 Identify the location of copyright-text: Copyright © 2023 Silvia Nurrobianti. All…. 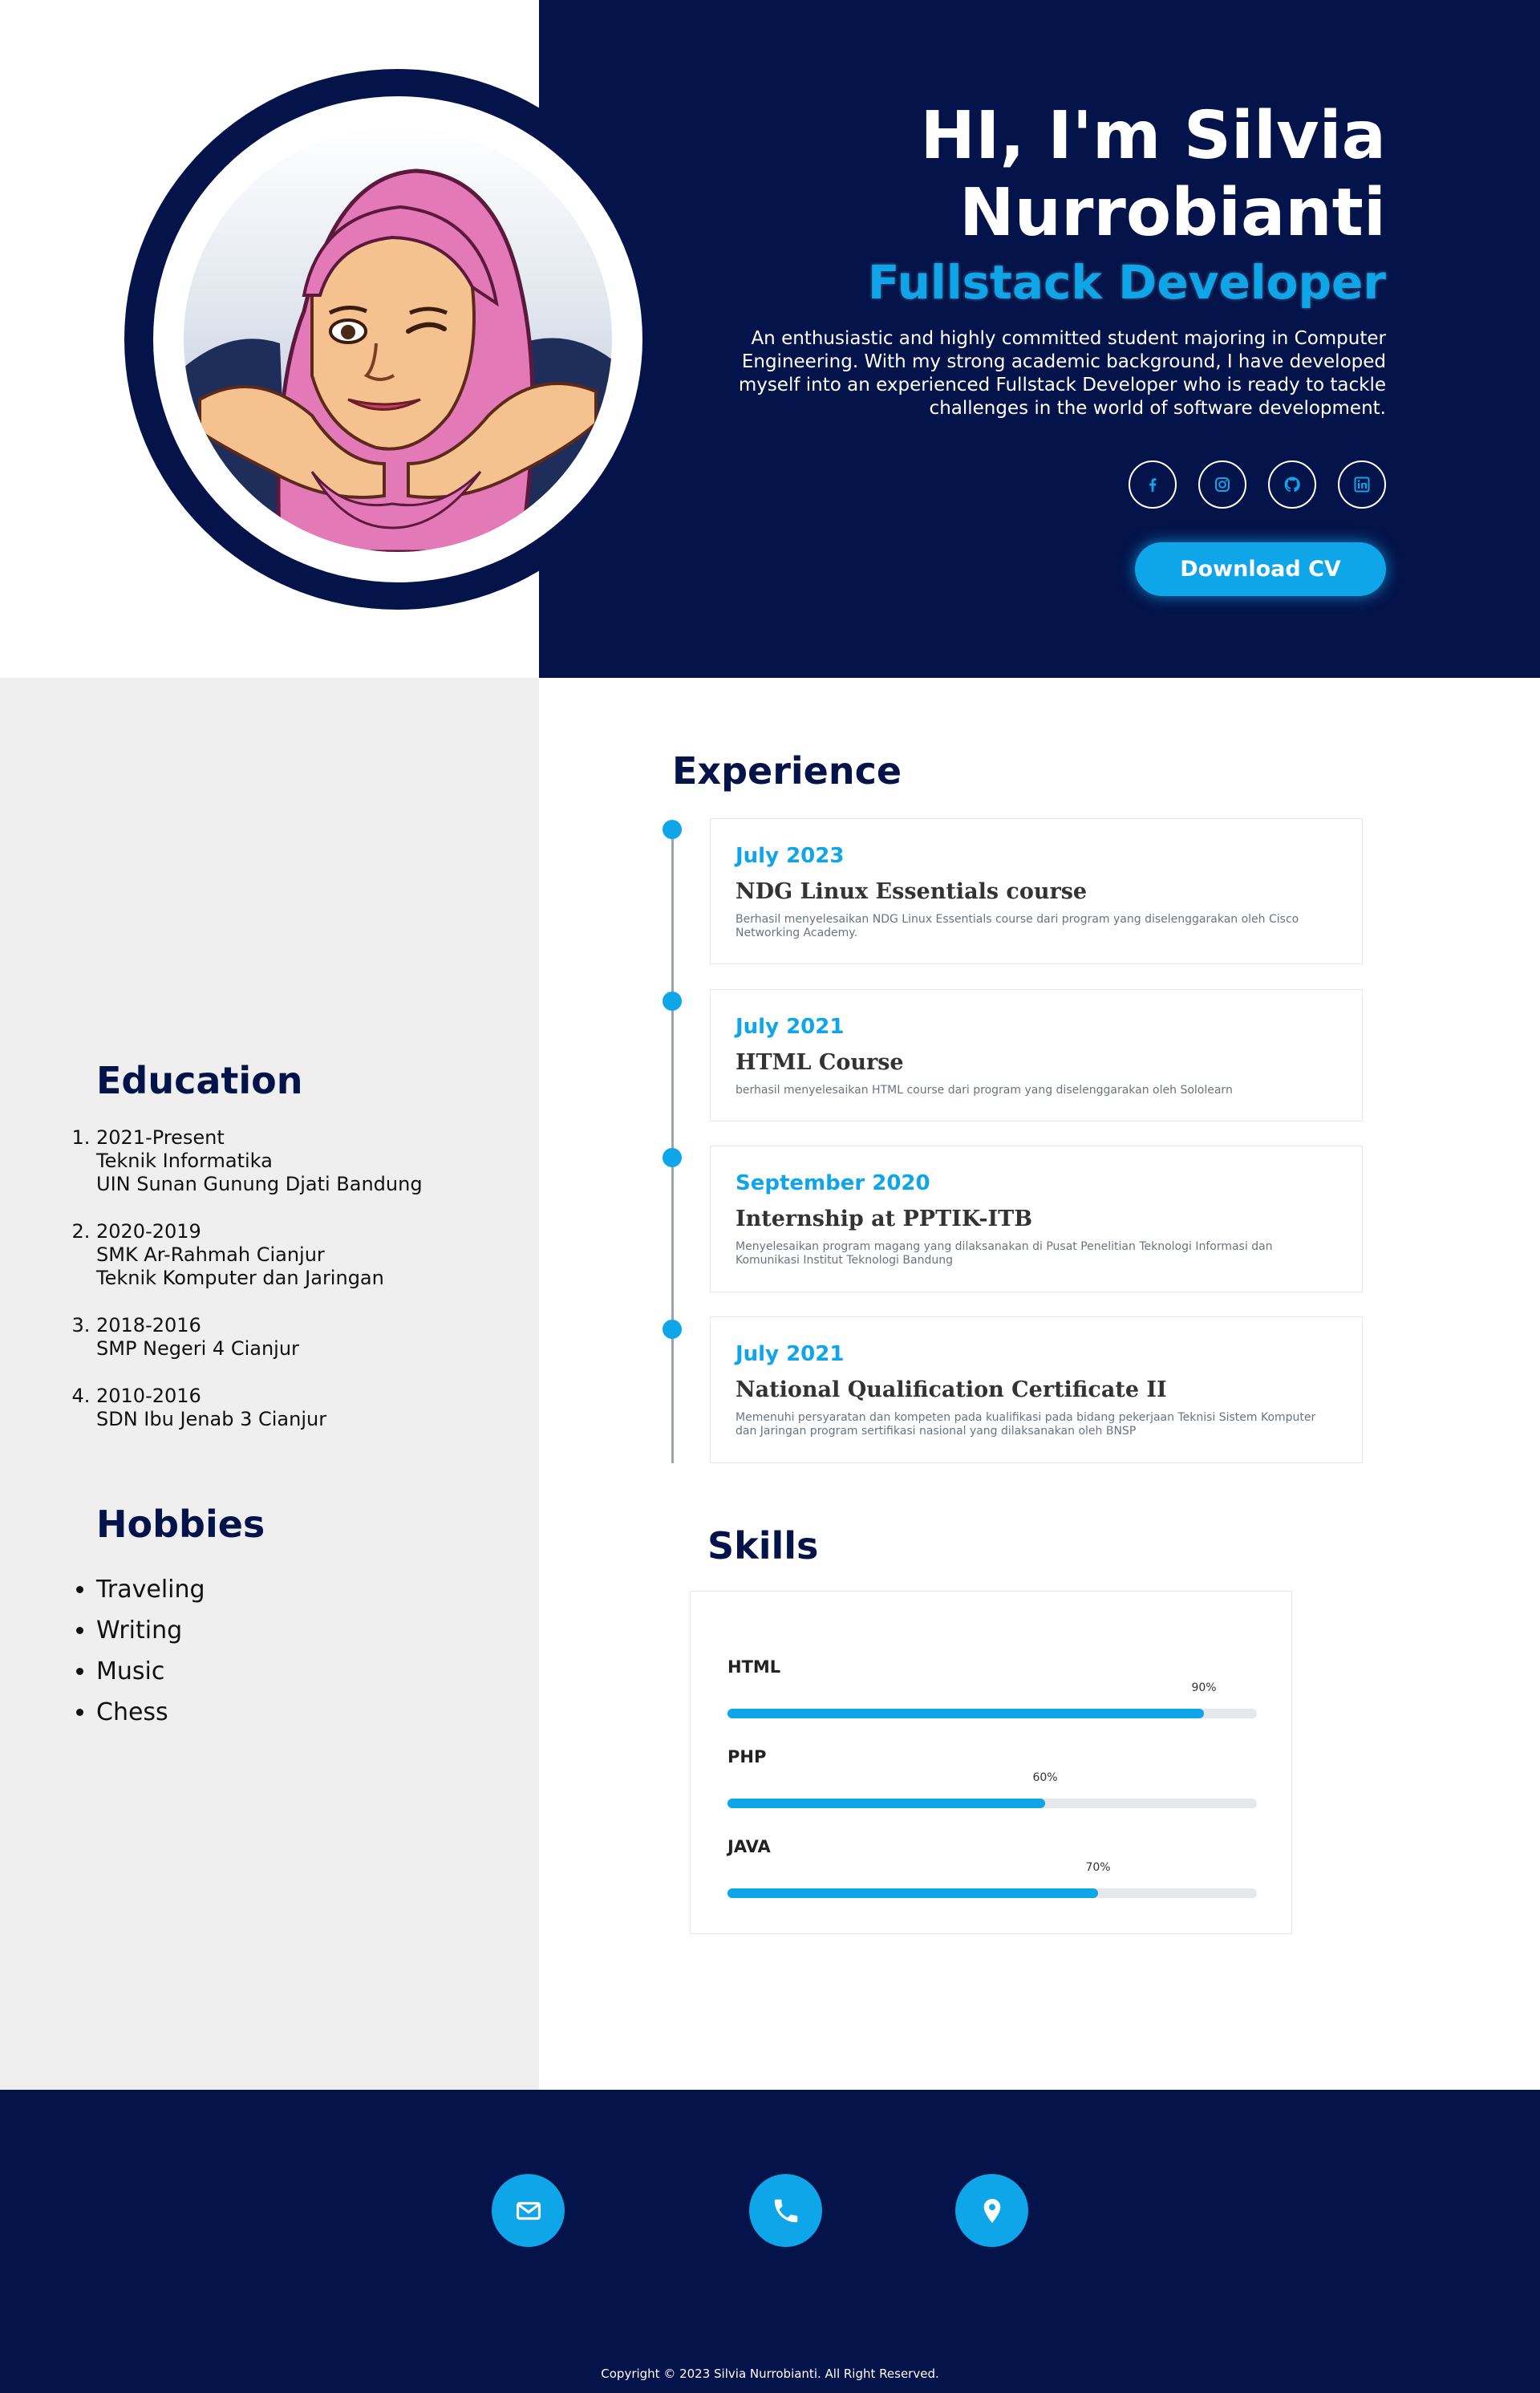
(770, 2374).